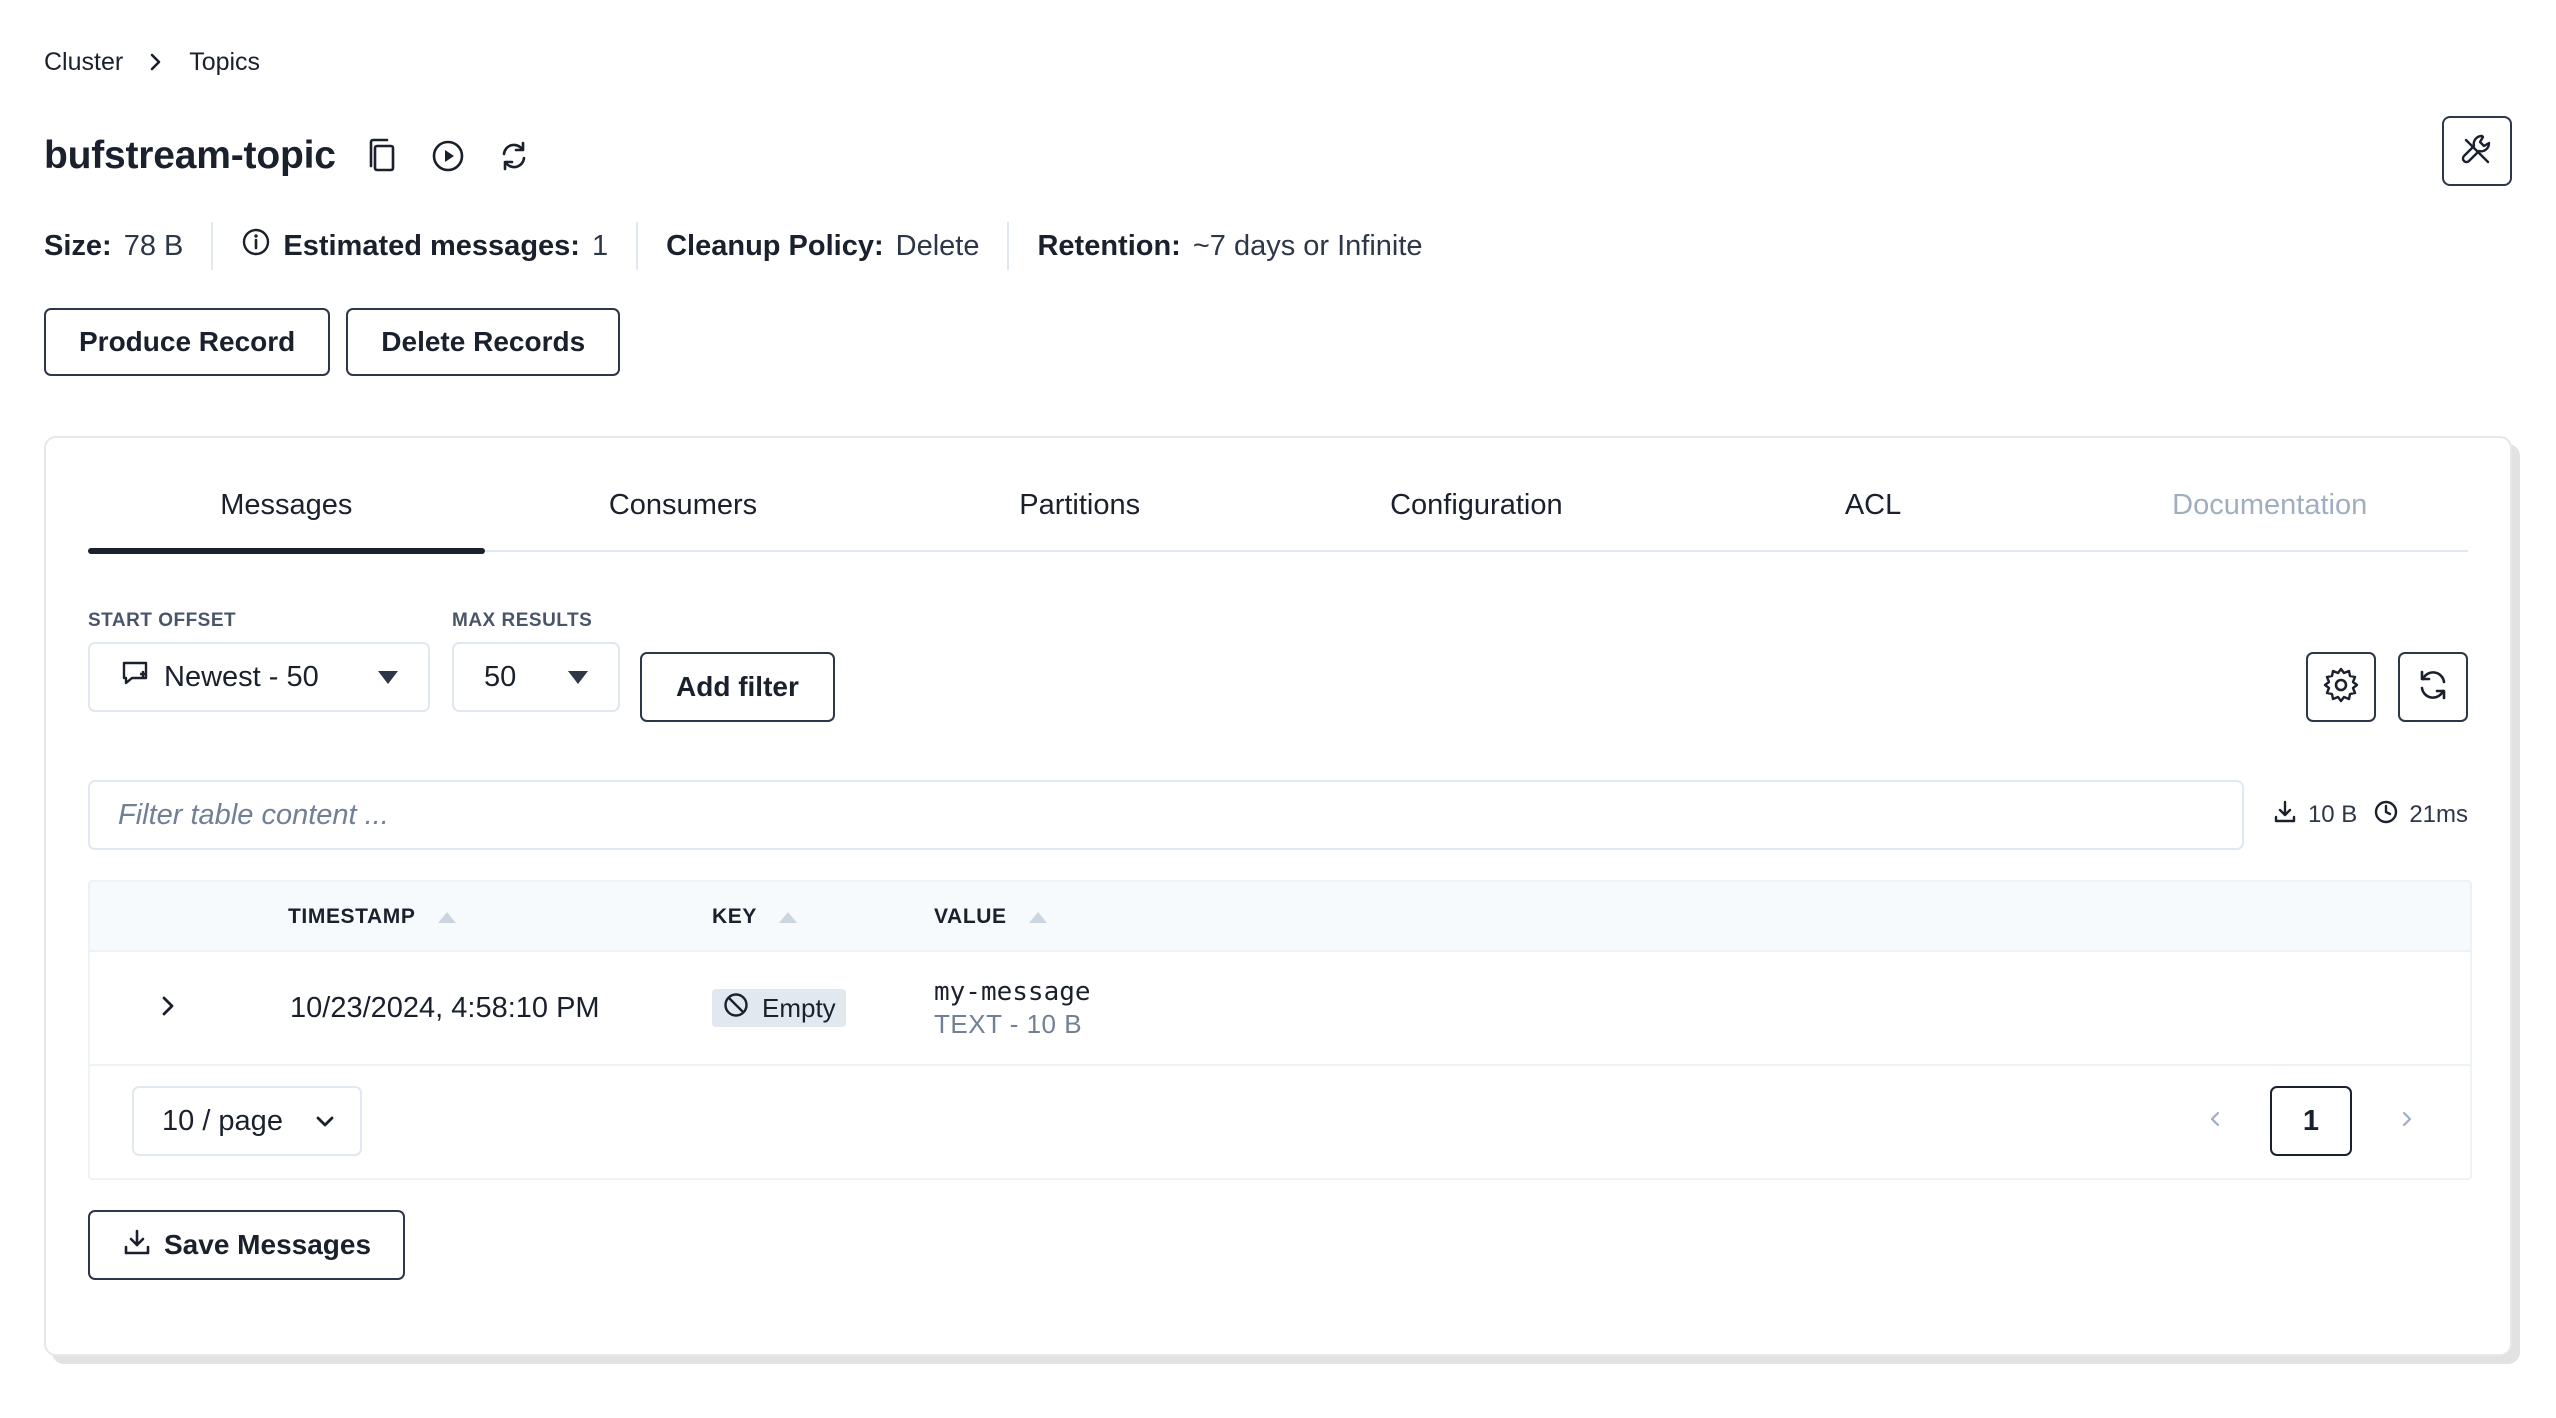  I want to click on start-offset-field: START OFFSET Newest - 50, so click(259, 661).